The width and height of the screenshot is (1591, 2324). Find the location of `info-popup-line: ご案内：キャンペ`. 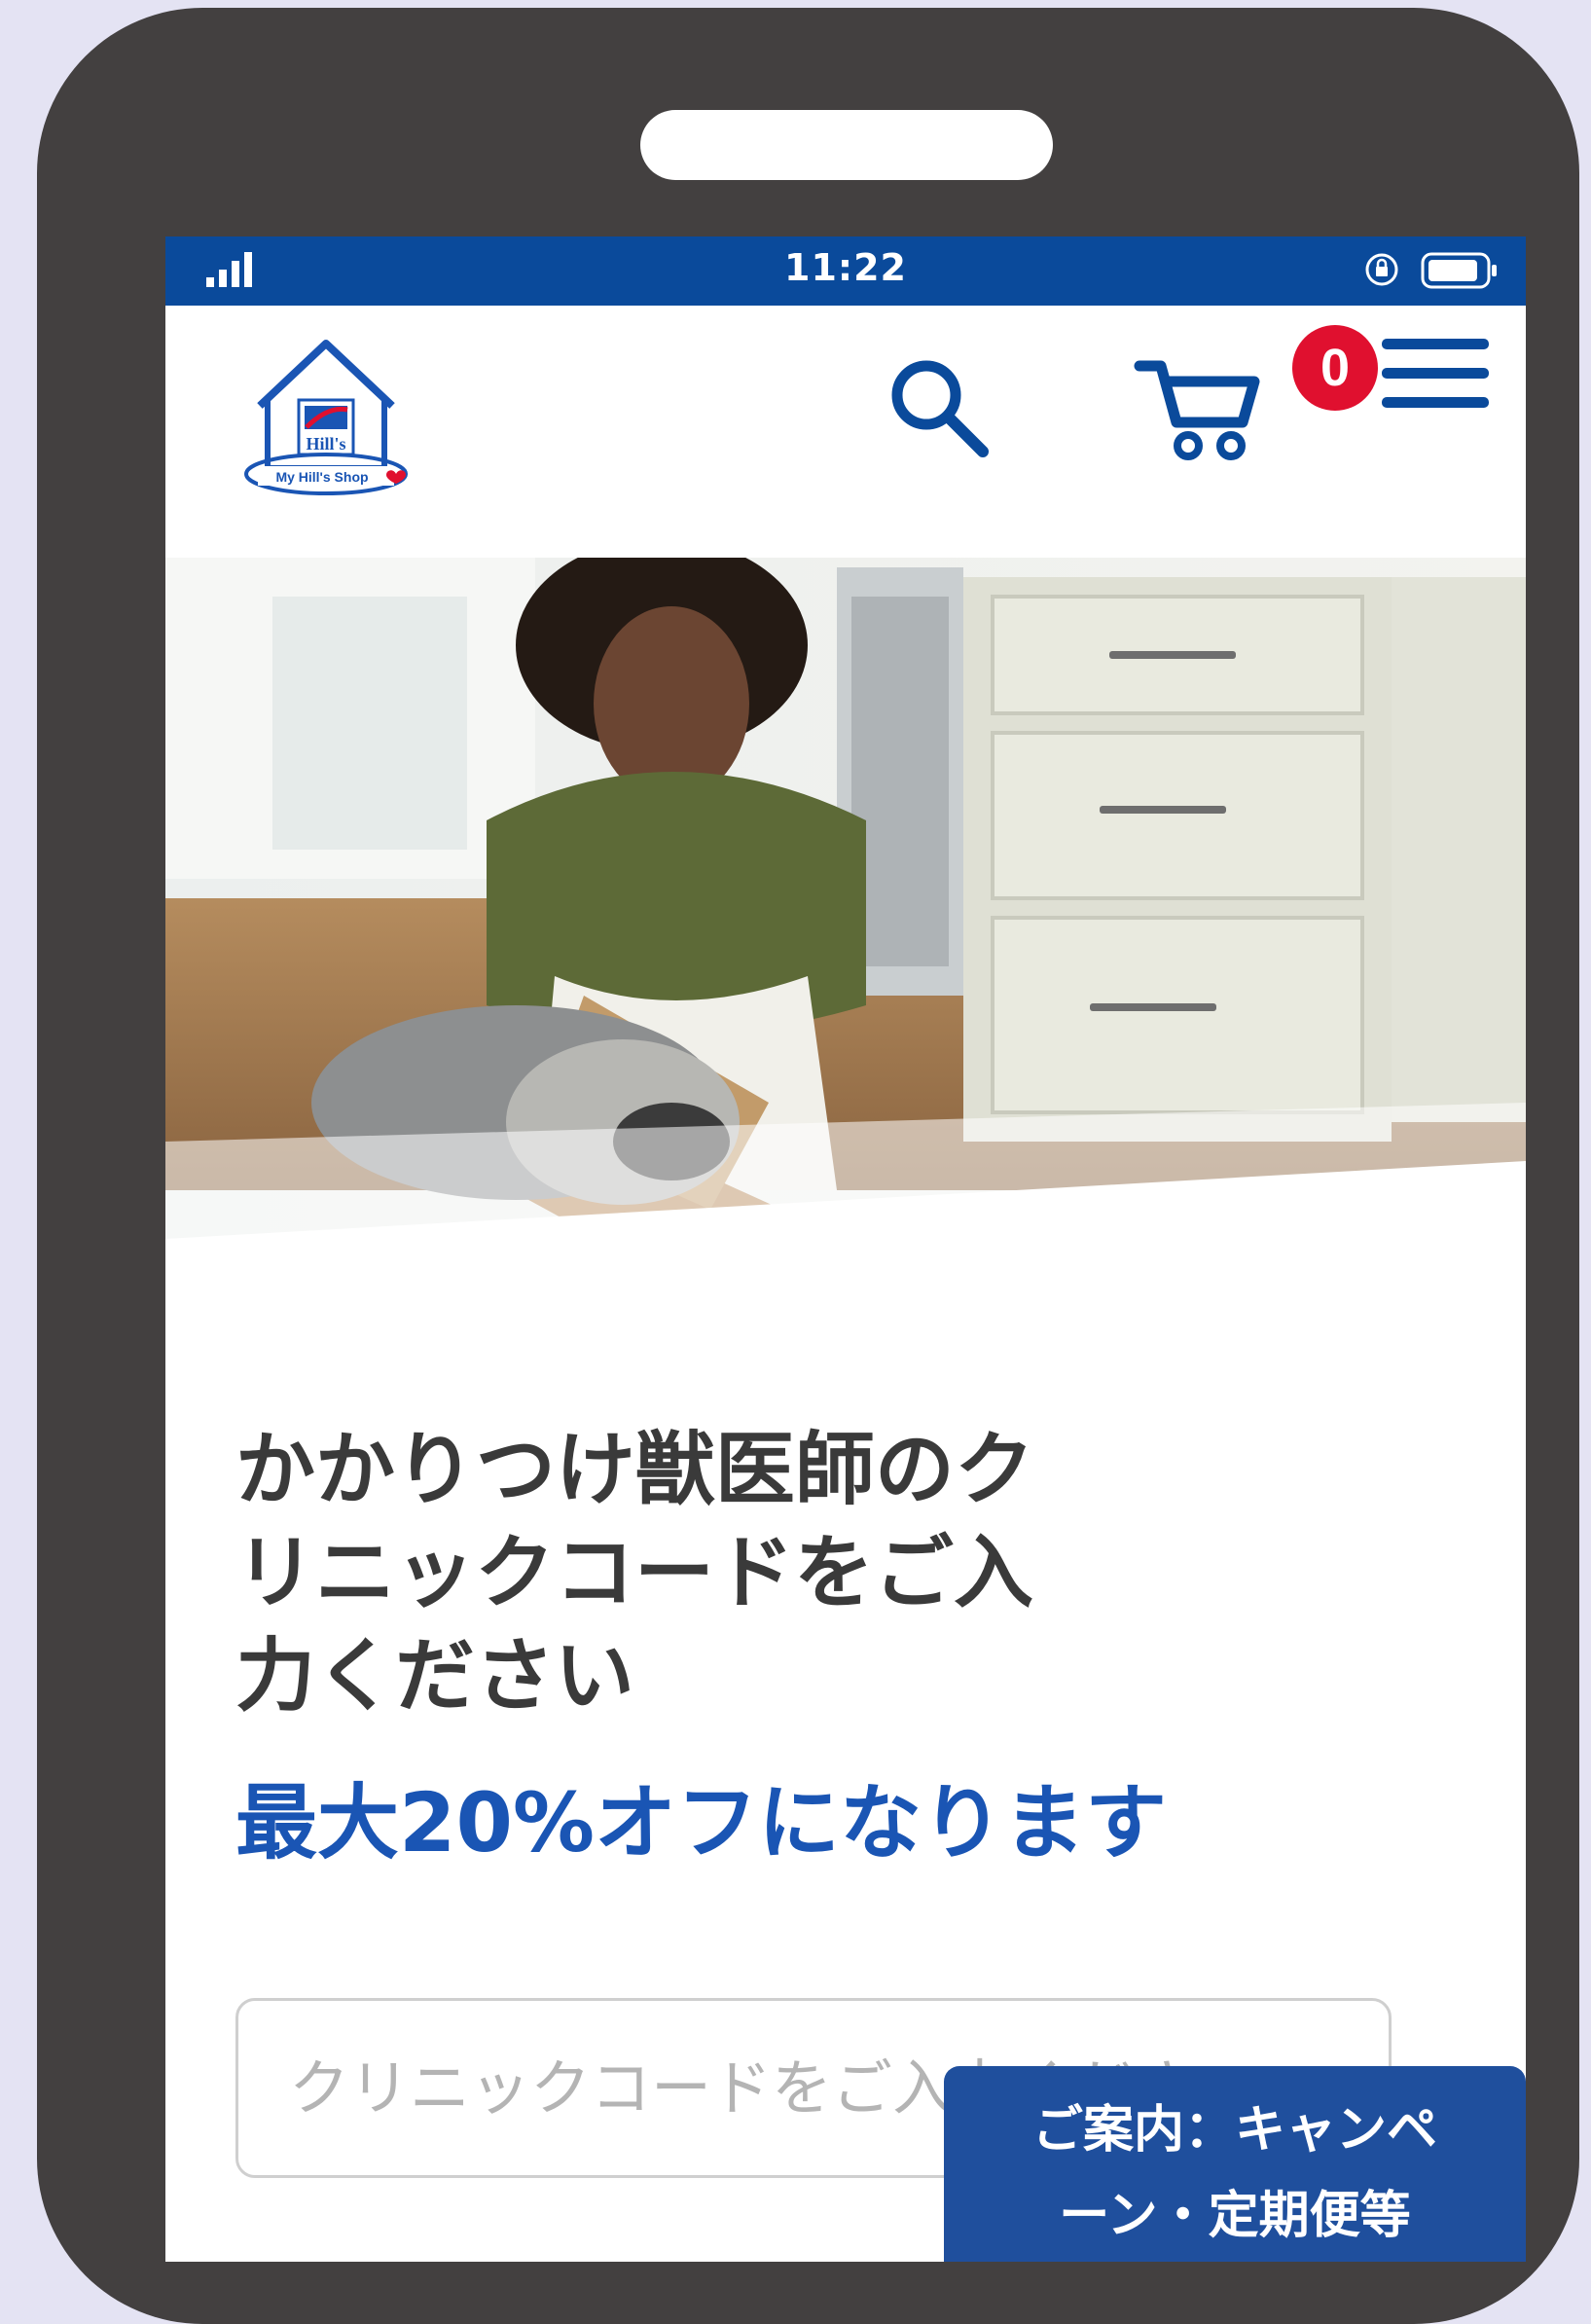

info-popup-line: ご案内：キャンペ is located at coordinates (1234, 2130).